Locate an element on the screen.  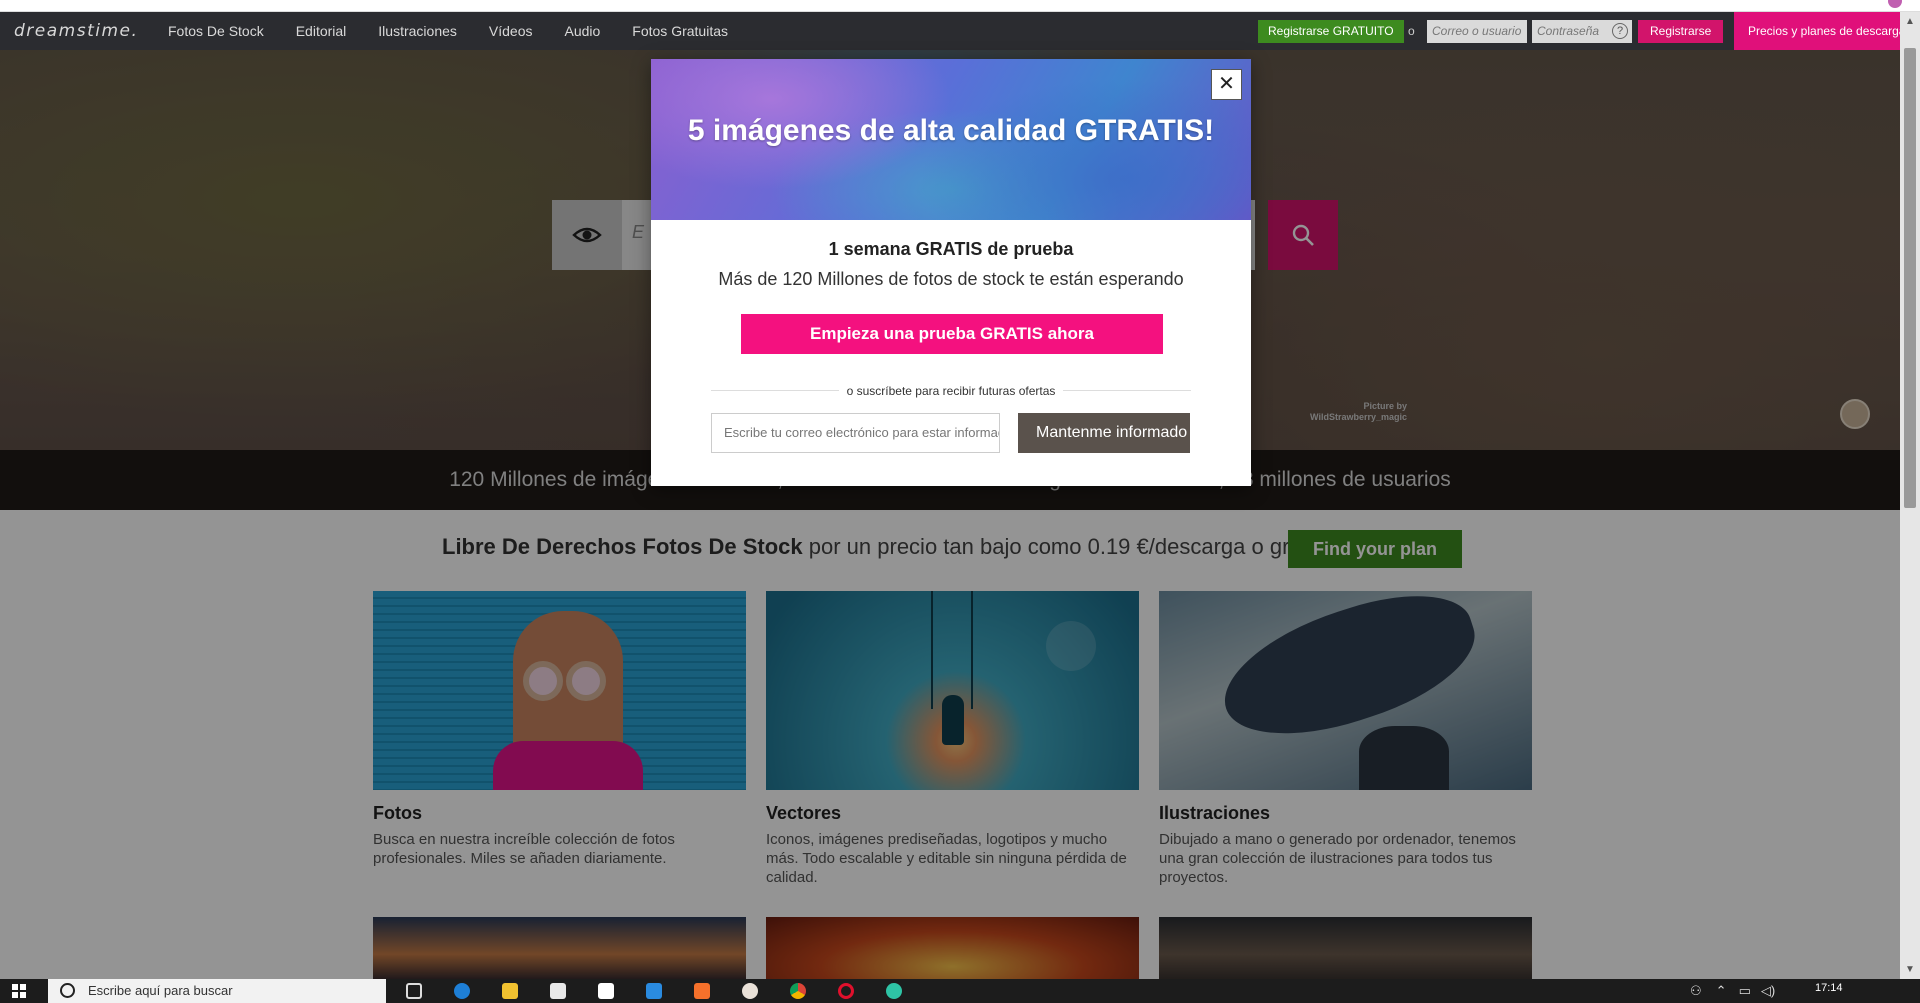
system-tray: ⚇ ⌃ ▭ ◁) is located at coordinates (1732, 991).